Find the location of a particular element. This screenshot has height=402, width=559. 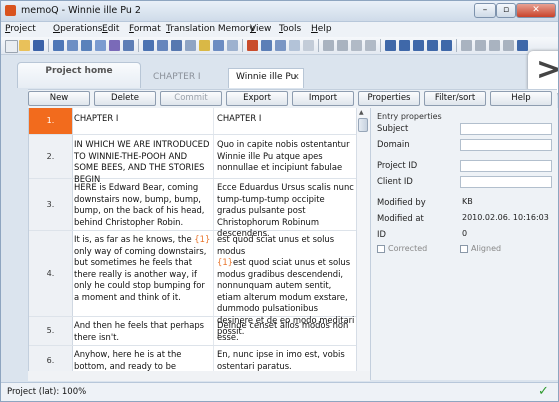

corrected-label: Corrected is located at coordinates (408, 248).